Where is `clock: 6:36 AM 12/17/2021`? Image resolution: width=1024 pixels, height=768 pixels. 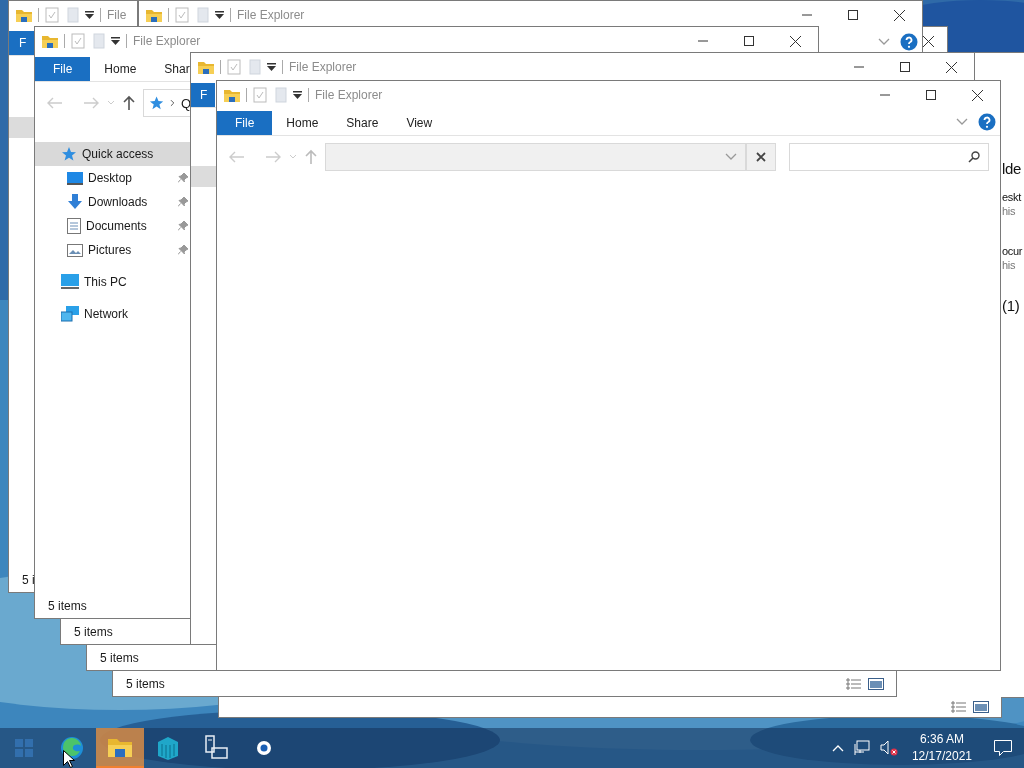
clock: 6:36 AM 12/17/2021 is located at coordinates (941, 748).